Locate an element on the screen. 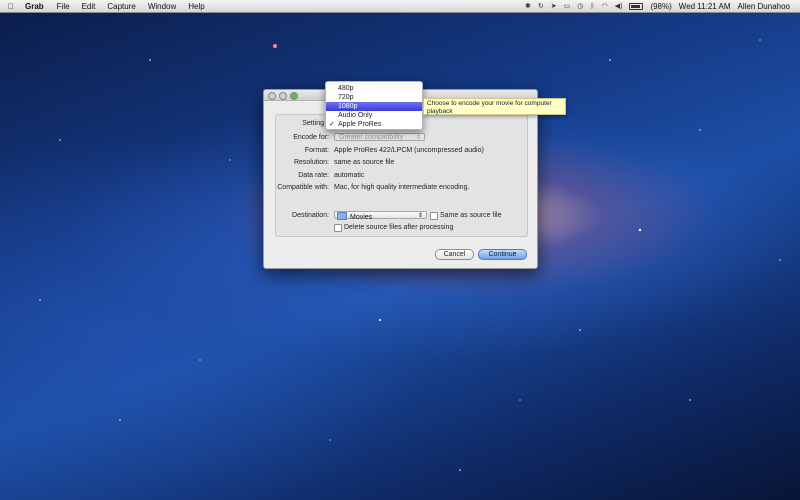 The image size is (800, 500). folder-icon is located at coordinates (342, 216).